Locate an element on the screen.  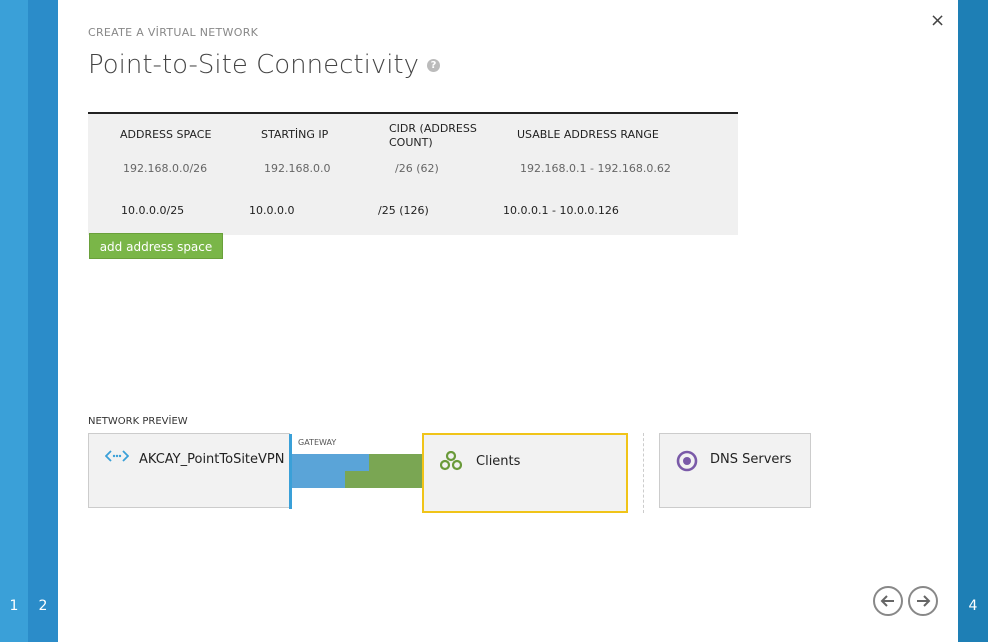
step-rail-1: 1 is located at coordinates (14, 321).